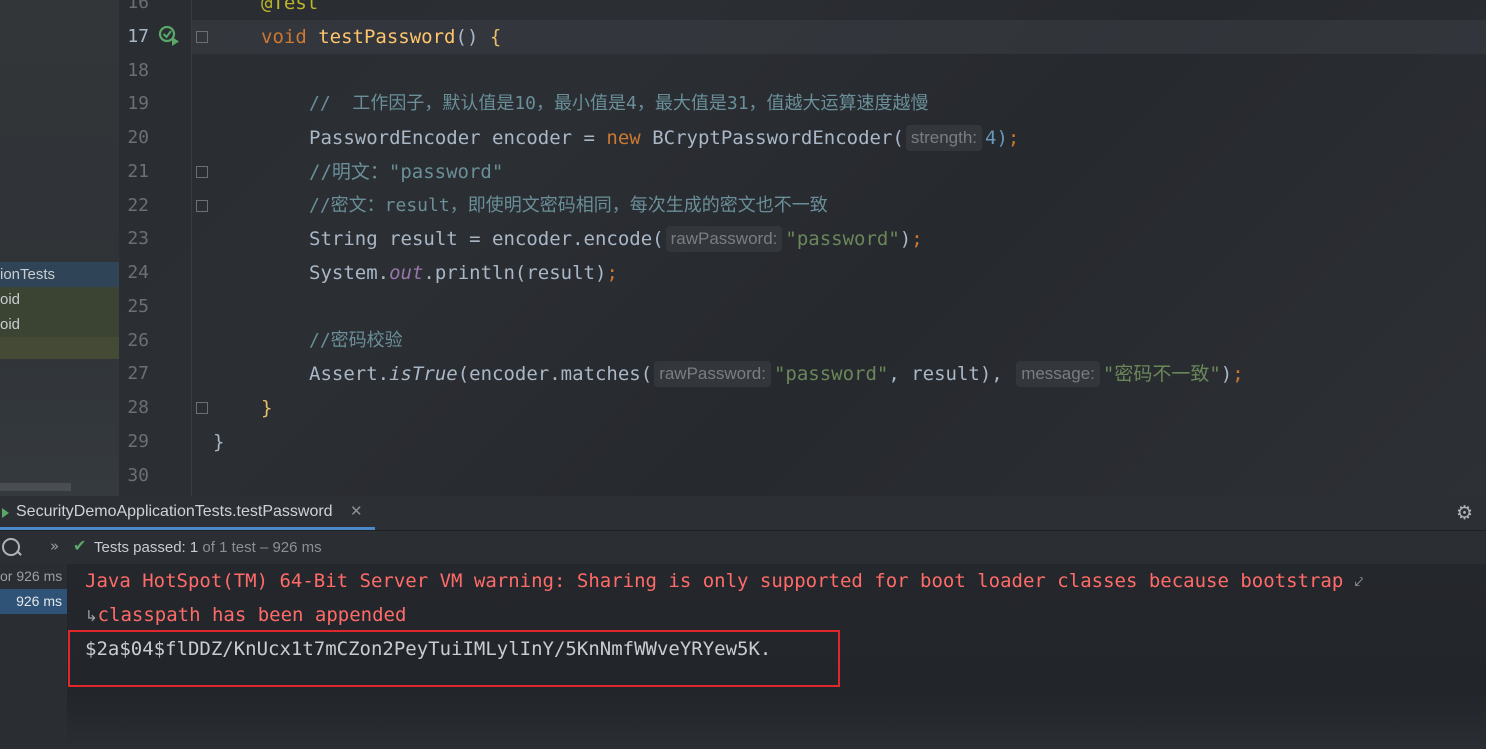 The width and height of the screenshot is (1486, 749). Describe the element at coordinates (194, 547) in the screenshot. I see `status-count: 1` at that location.